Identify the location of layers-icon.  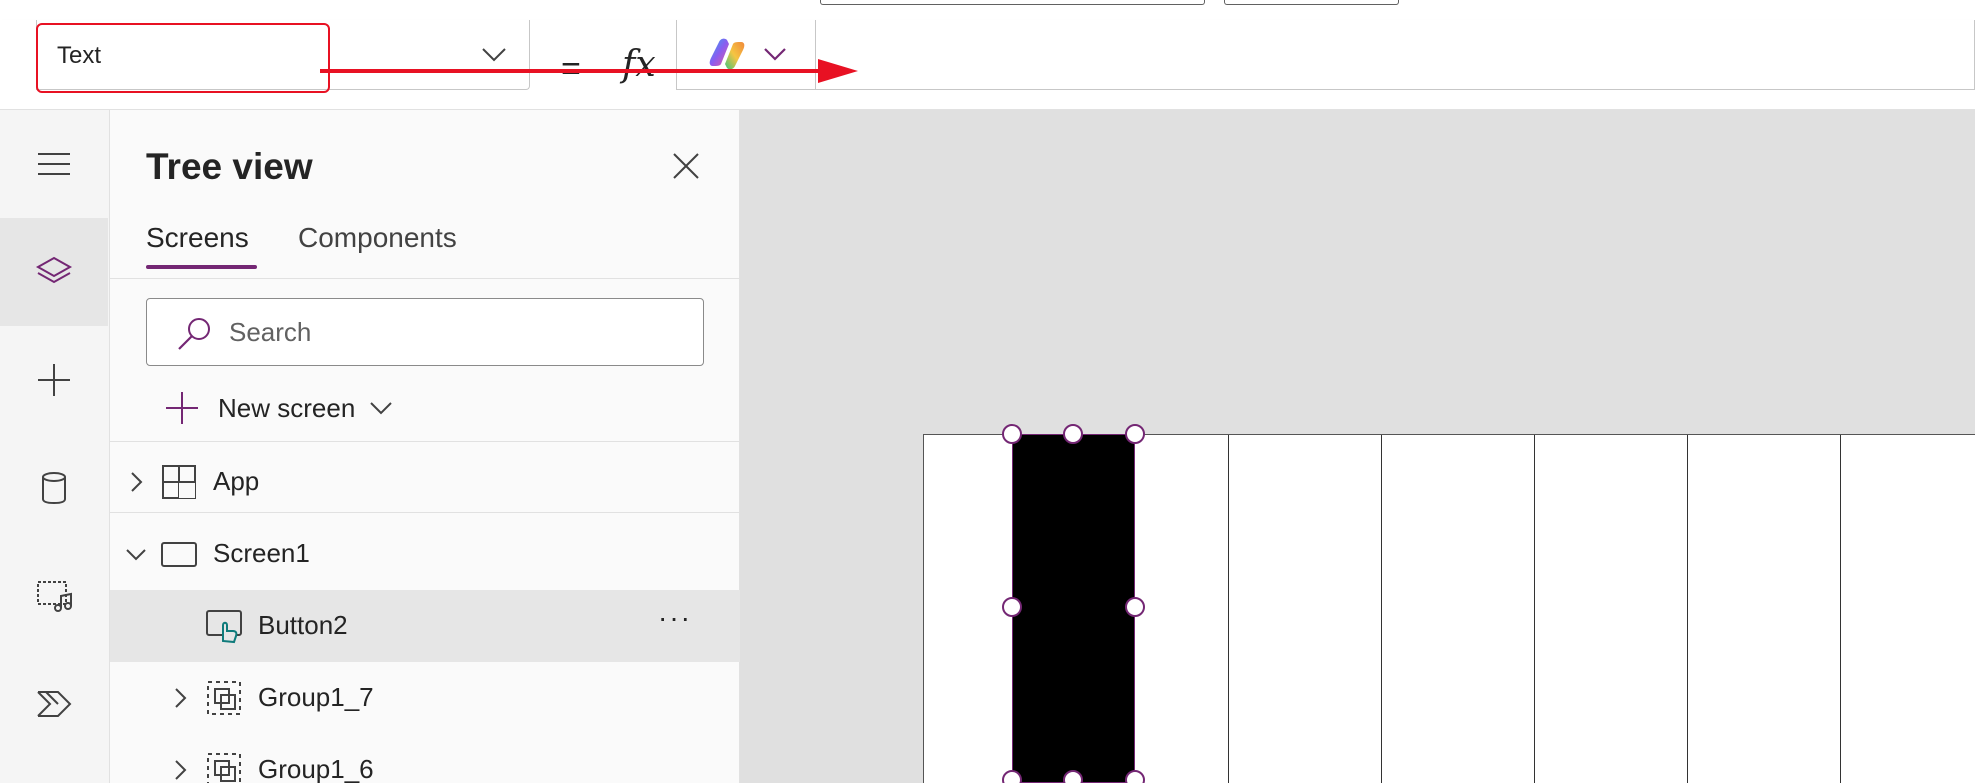
(54, 270).